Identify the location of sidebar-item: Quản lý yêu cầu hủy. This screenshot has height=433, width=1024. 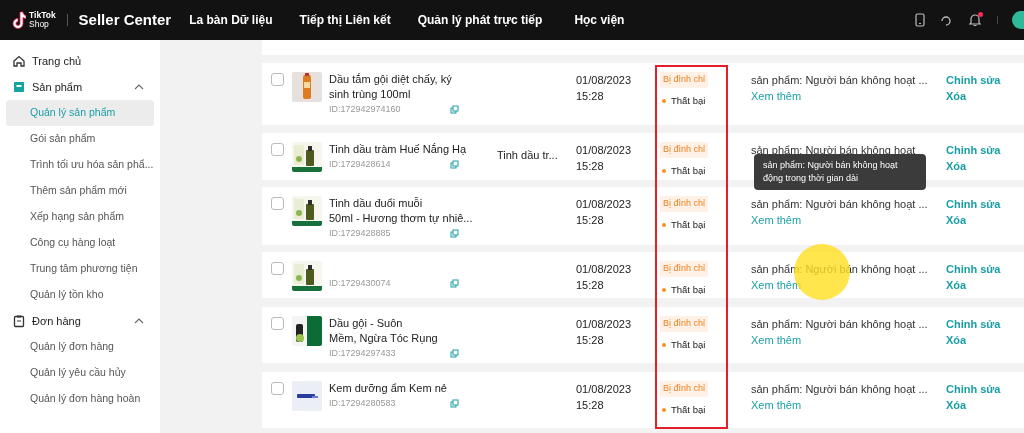
(80, 373).